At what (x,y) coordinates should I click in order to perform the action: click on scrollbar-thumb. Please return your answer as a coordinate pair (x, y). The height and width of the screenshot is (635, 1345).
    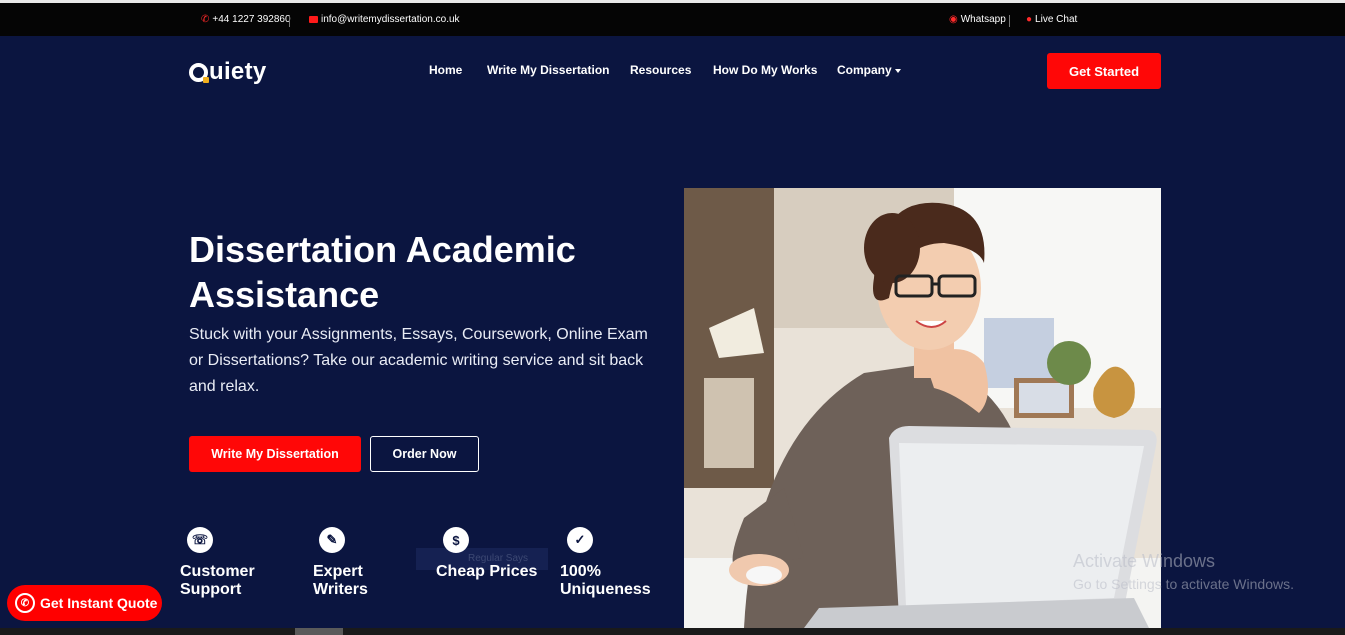
    Looking at the image, I should click on (319, 631).